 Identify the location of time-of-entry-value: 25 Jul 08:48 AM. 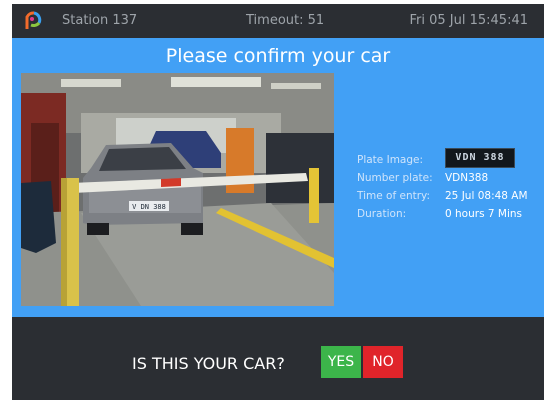
(486, 196).